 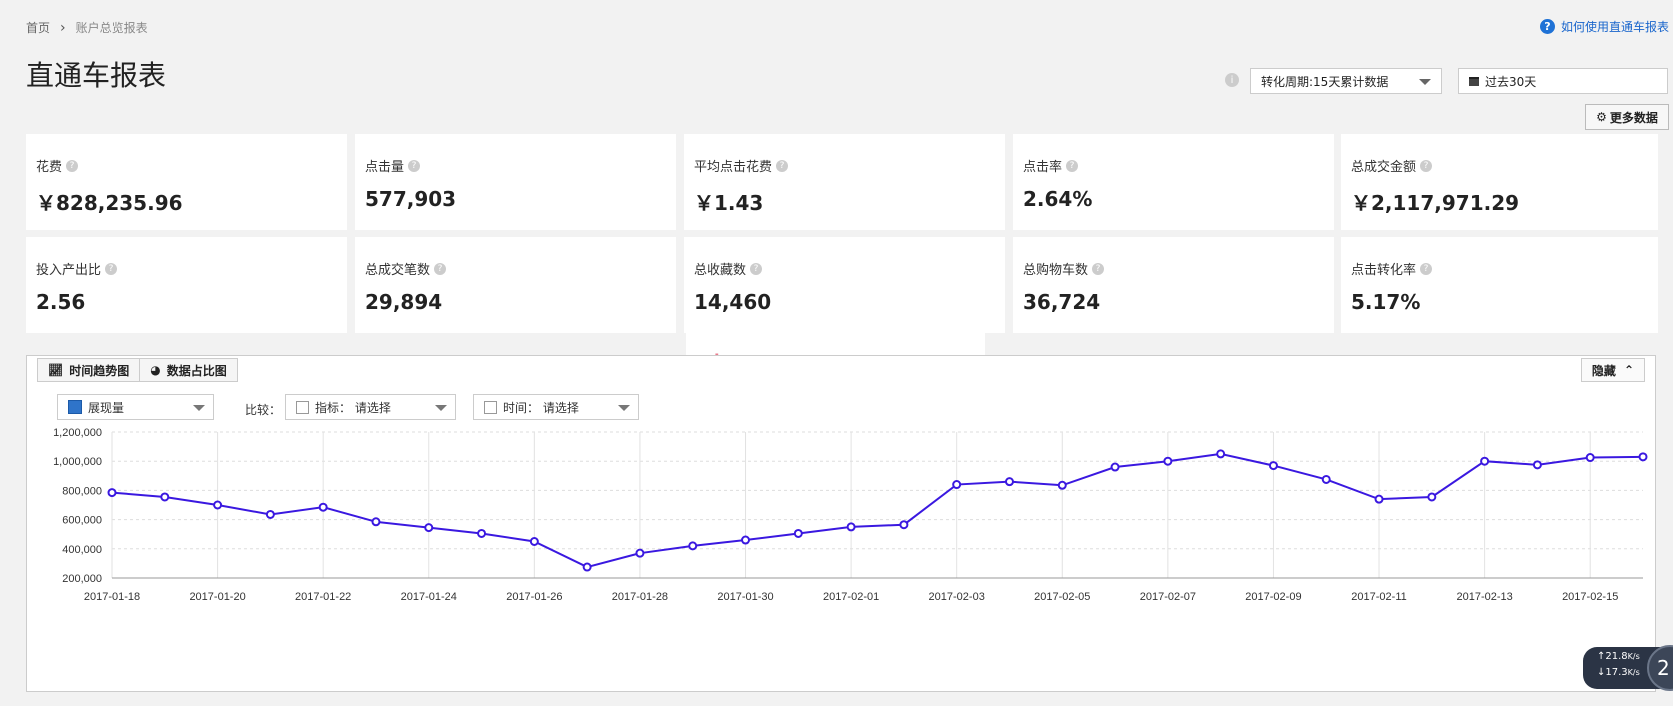 What do you see at coordinates (728, 268) in the screenshot?
I see `metric-label: 总收藏数?` at bounding box center [728, 268].